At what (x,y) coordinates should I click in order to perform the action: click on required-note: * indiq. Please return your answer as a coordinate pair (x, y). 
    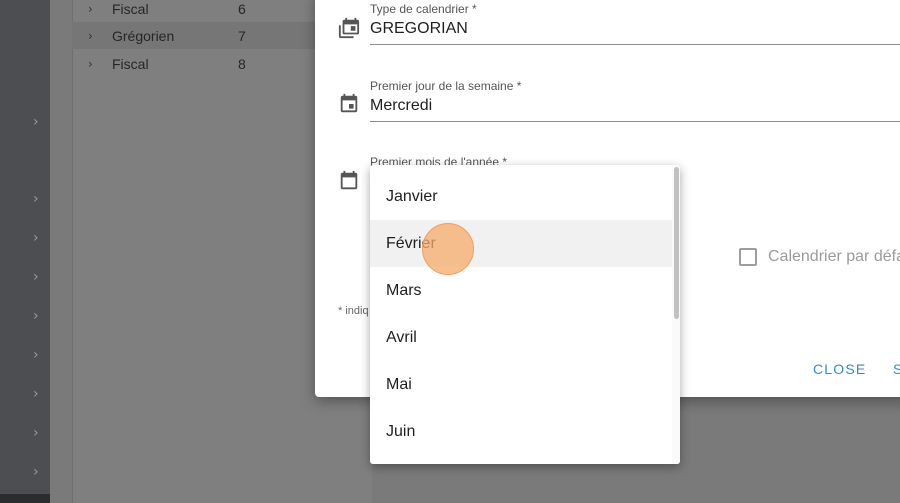
    Looking at the image, I should click on (353, 311).